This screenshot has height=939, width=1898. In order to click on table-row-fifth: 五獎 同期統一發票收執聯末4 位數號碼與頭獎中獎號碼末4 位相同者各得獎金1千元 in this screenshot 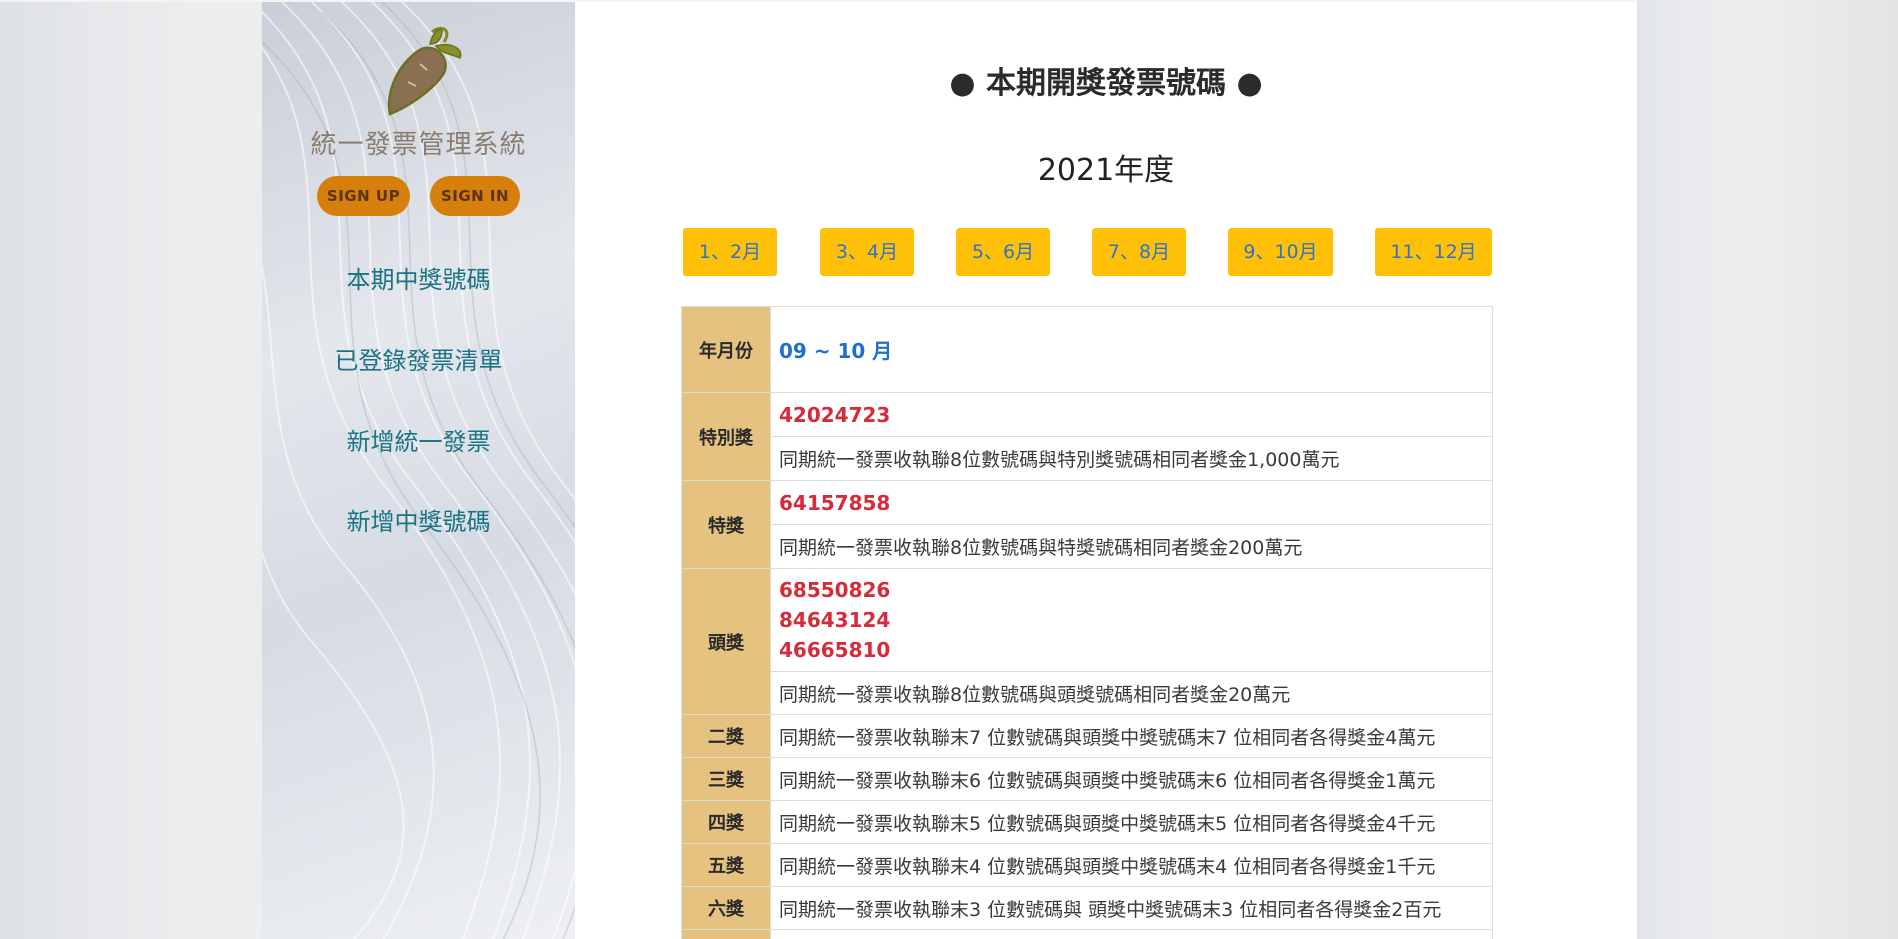, I will do `click(1087, 865)`.